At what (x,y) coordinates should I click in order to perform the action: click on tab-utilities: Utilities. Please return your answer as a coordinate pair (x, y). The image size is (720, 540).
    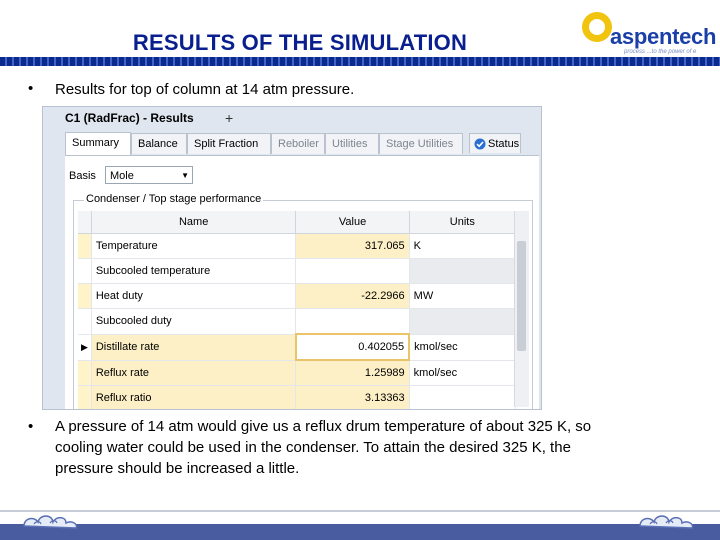
    Looking at the image, I should click on (352, 143).